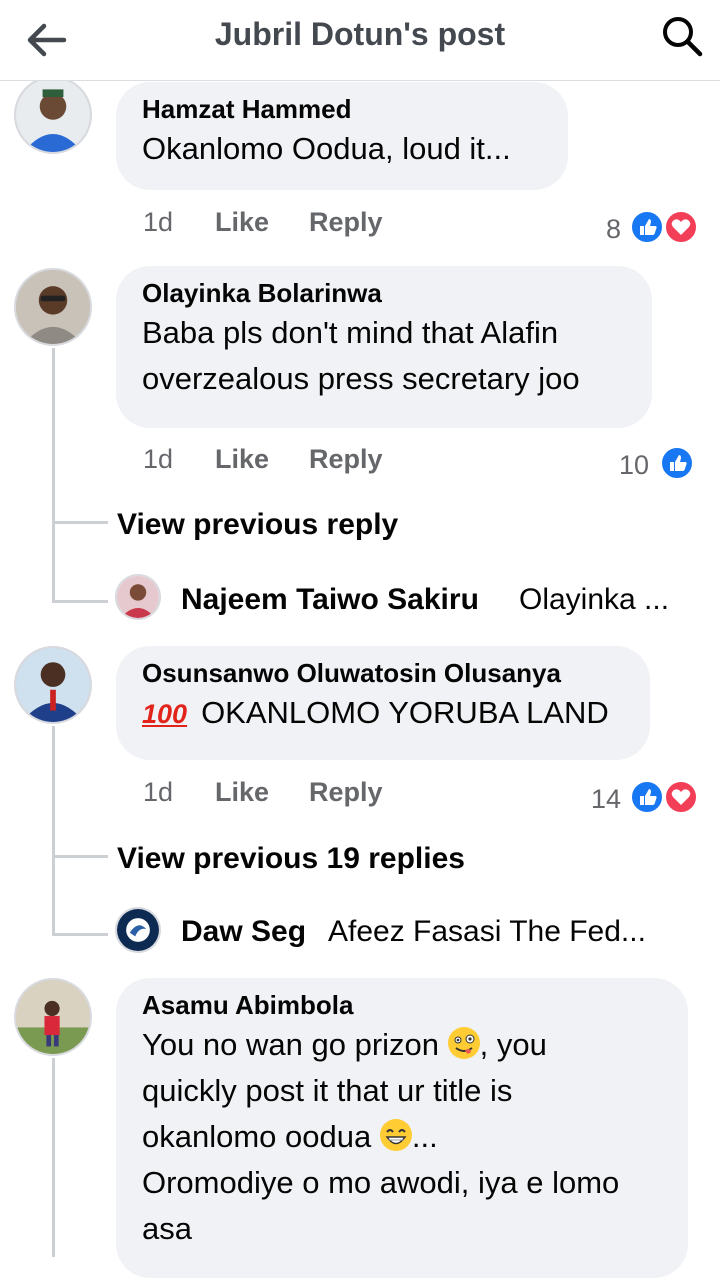 This screenshot has height=1278, width=720. Describe the element at coordinates (360, 34) in the screenshot. I see `page-title: Jubril Dotun's post` at that location.